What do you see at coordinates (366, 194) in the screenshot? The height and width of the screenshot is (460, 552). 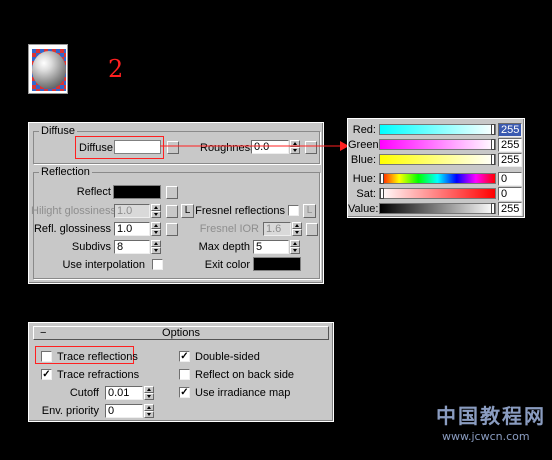 I see `sat-label: Sat:` at bounding box center [366, 194].